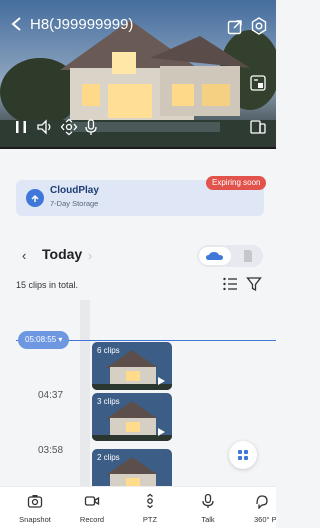 This screenshot has width=320, height=528. I want to click on grid-icon, so click(243, 455).